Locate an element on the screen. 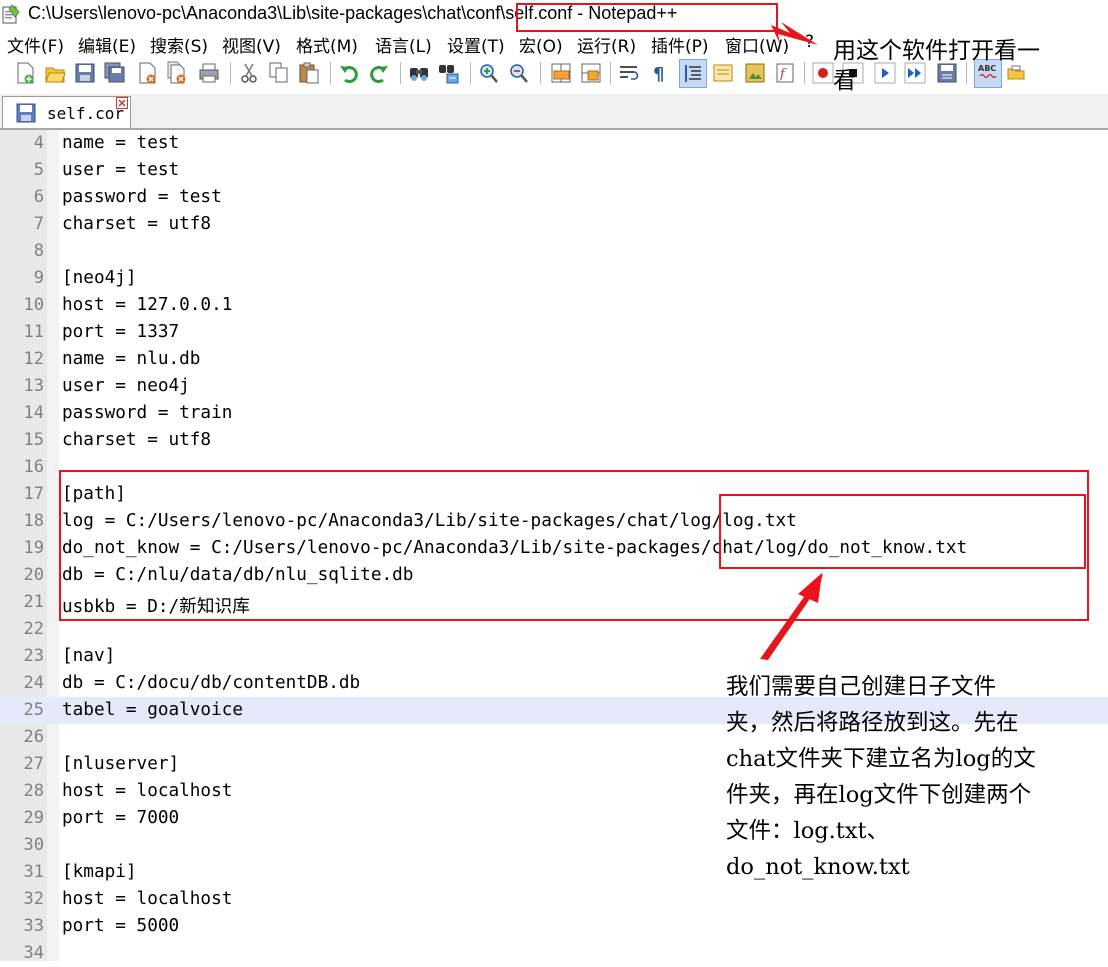  editor-line: 6 password = test is located at coordinates (554, 197).